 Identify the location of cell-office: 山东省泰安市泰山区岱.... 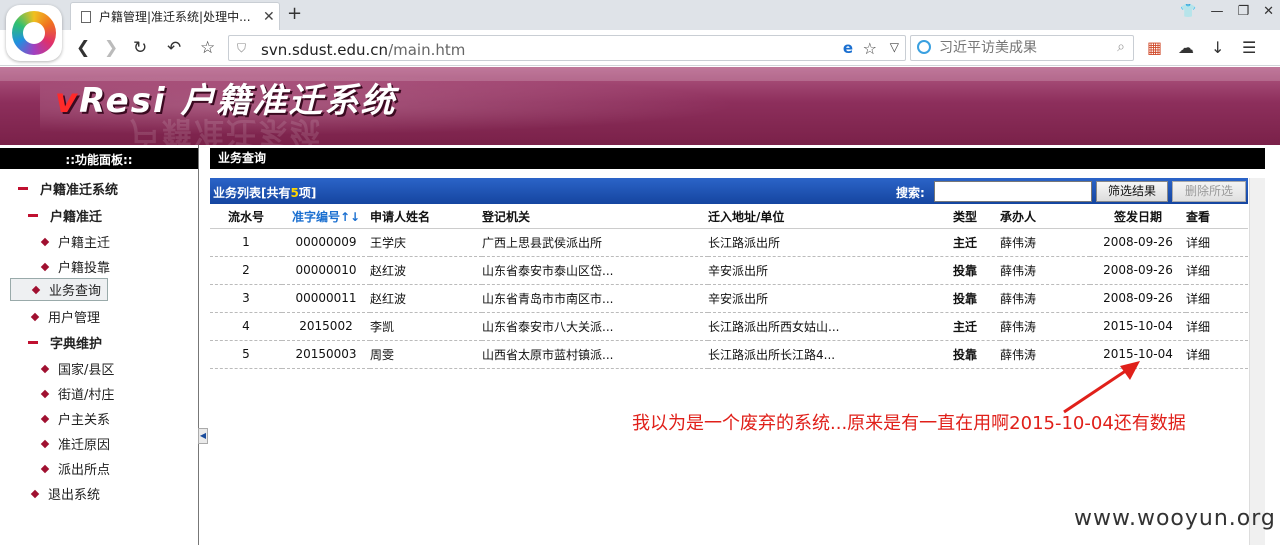
(595, 270).